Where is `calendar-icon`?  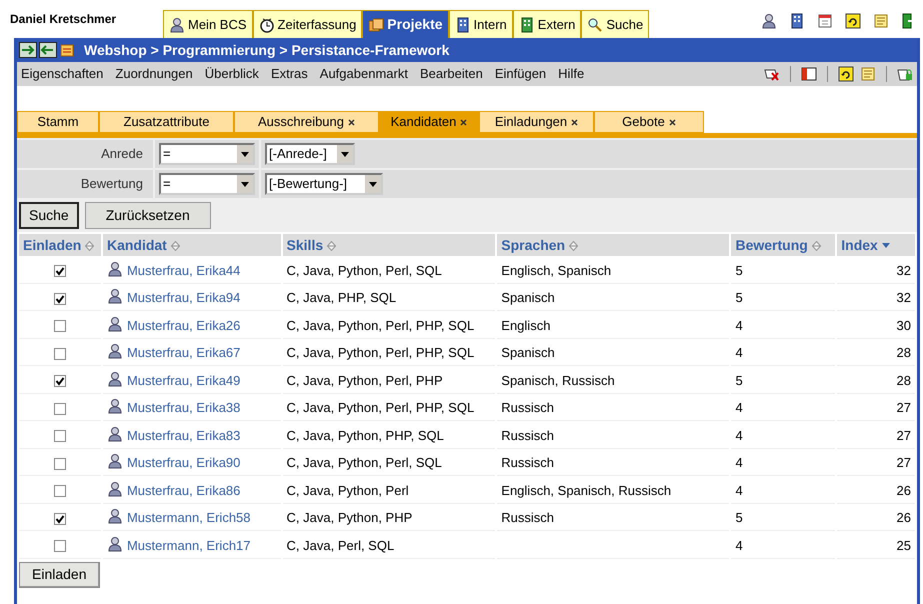 calendar-icon is located at coordinates (825, 21).